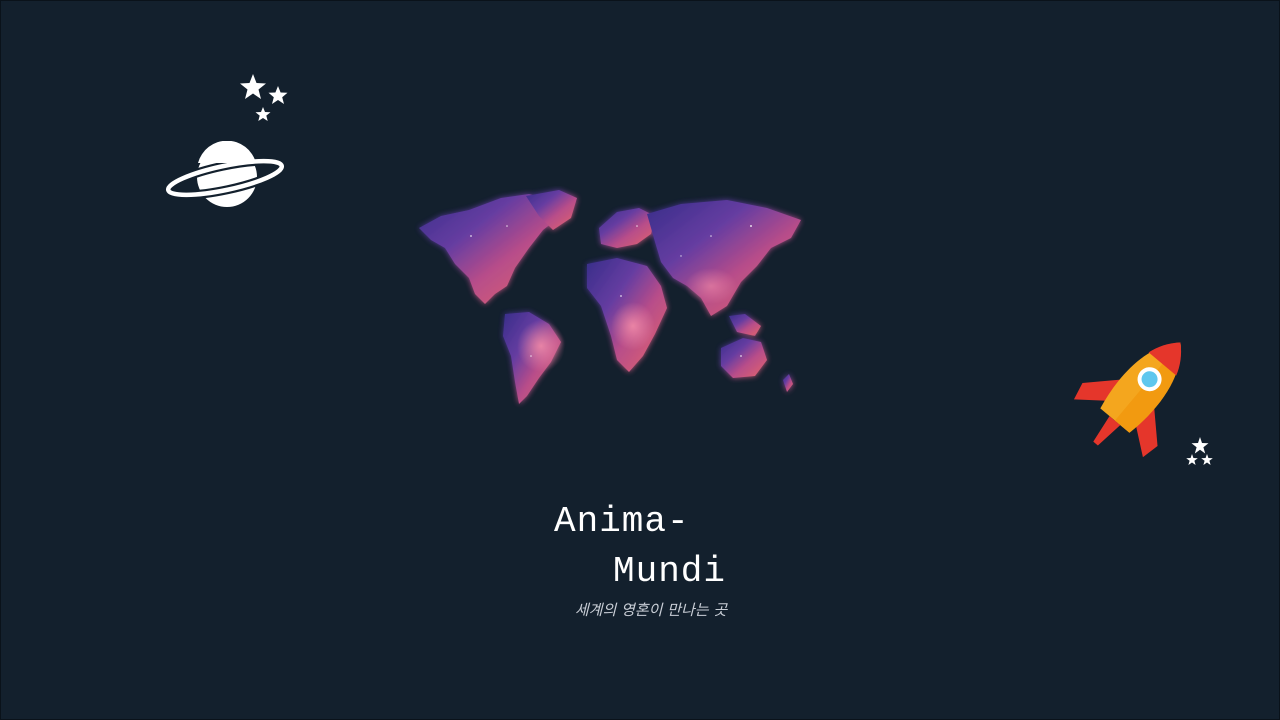 The width and height of the screenshot is (1280, 720). Describe the element at coordinates (225, 174) in the screenshot. I see `planet-icon` at that location.